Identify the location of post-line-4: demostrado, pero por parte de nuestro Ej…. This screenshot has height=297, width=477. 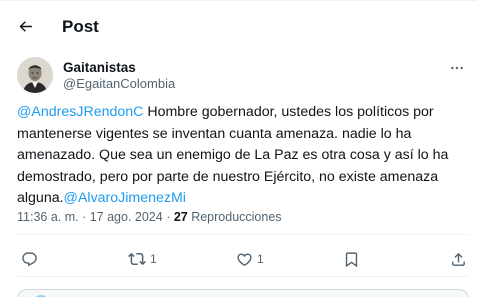
(244, 178).